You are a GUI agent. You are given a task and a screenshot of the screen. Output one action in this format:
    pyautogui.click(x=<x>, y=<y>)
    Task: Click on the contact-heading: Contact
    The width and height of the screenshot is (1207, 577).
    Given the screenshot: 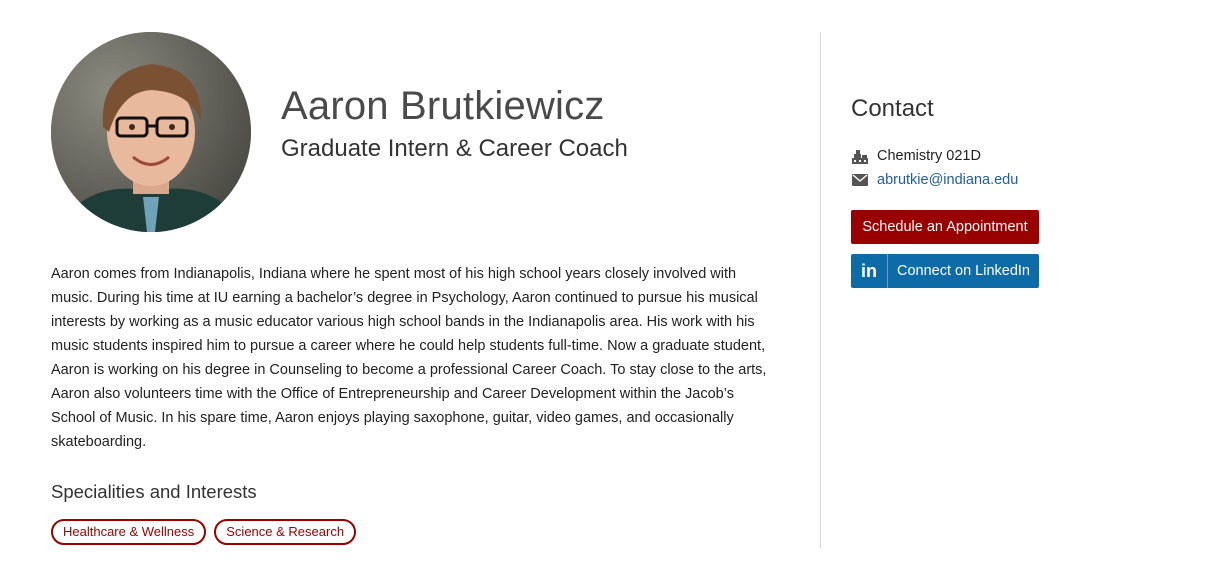 What is the action you would take?
    pyautogui.click(x=892, y=108)
    